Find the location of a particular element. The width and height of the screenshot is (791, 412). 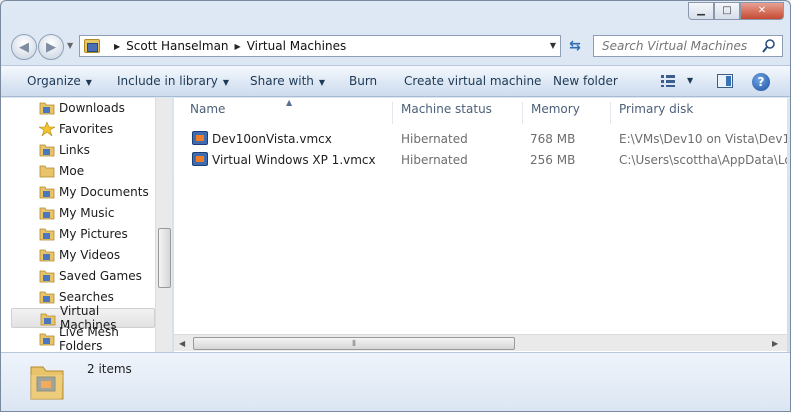

file-name: Virtual Windows XP 1.vmcx is located at coordinates (294, 160).